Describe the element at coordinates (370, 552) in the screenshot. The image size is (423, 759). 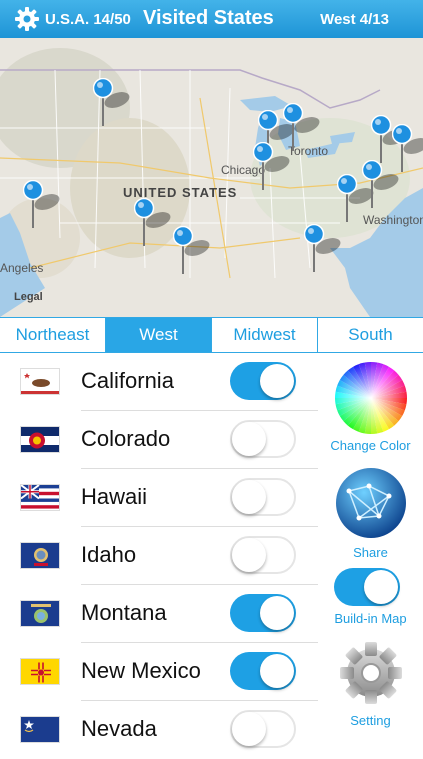
I see `share-label: Share` at that location.